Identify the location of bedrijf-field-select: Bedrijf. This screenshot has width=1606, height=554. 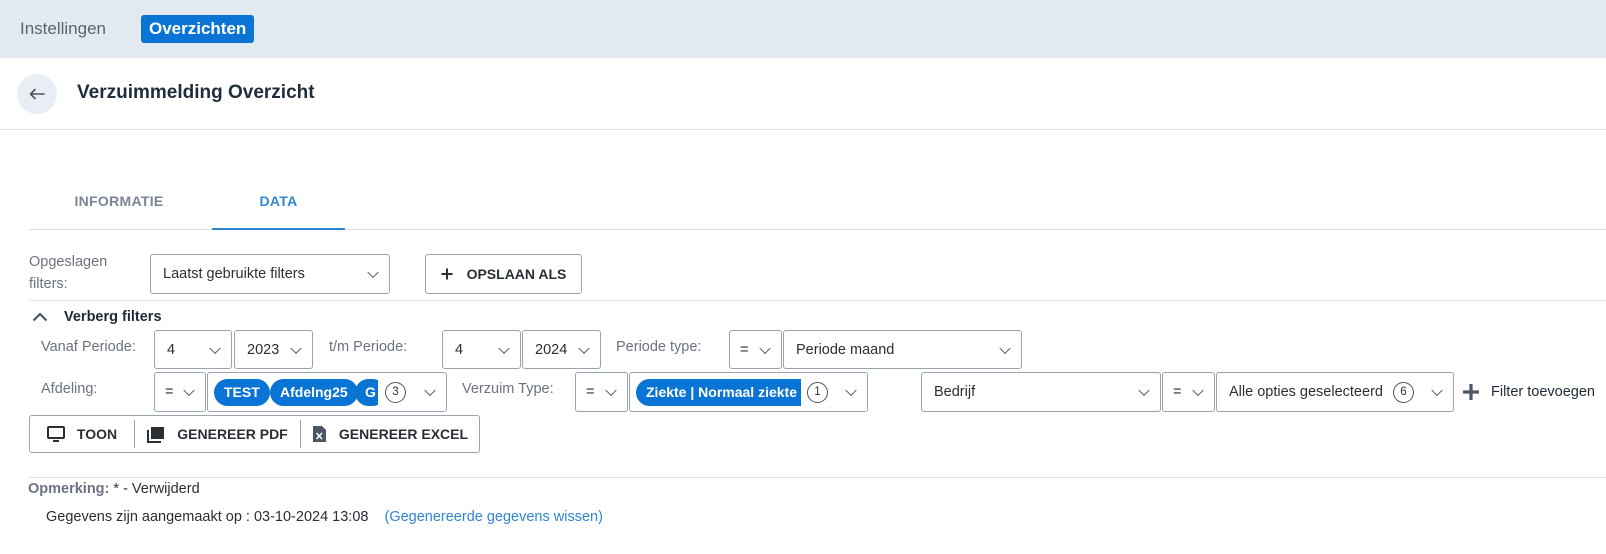
(1041, 392).